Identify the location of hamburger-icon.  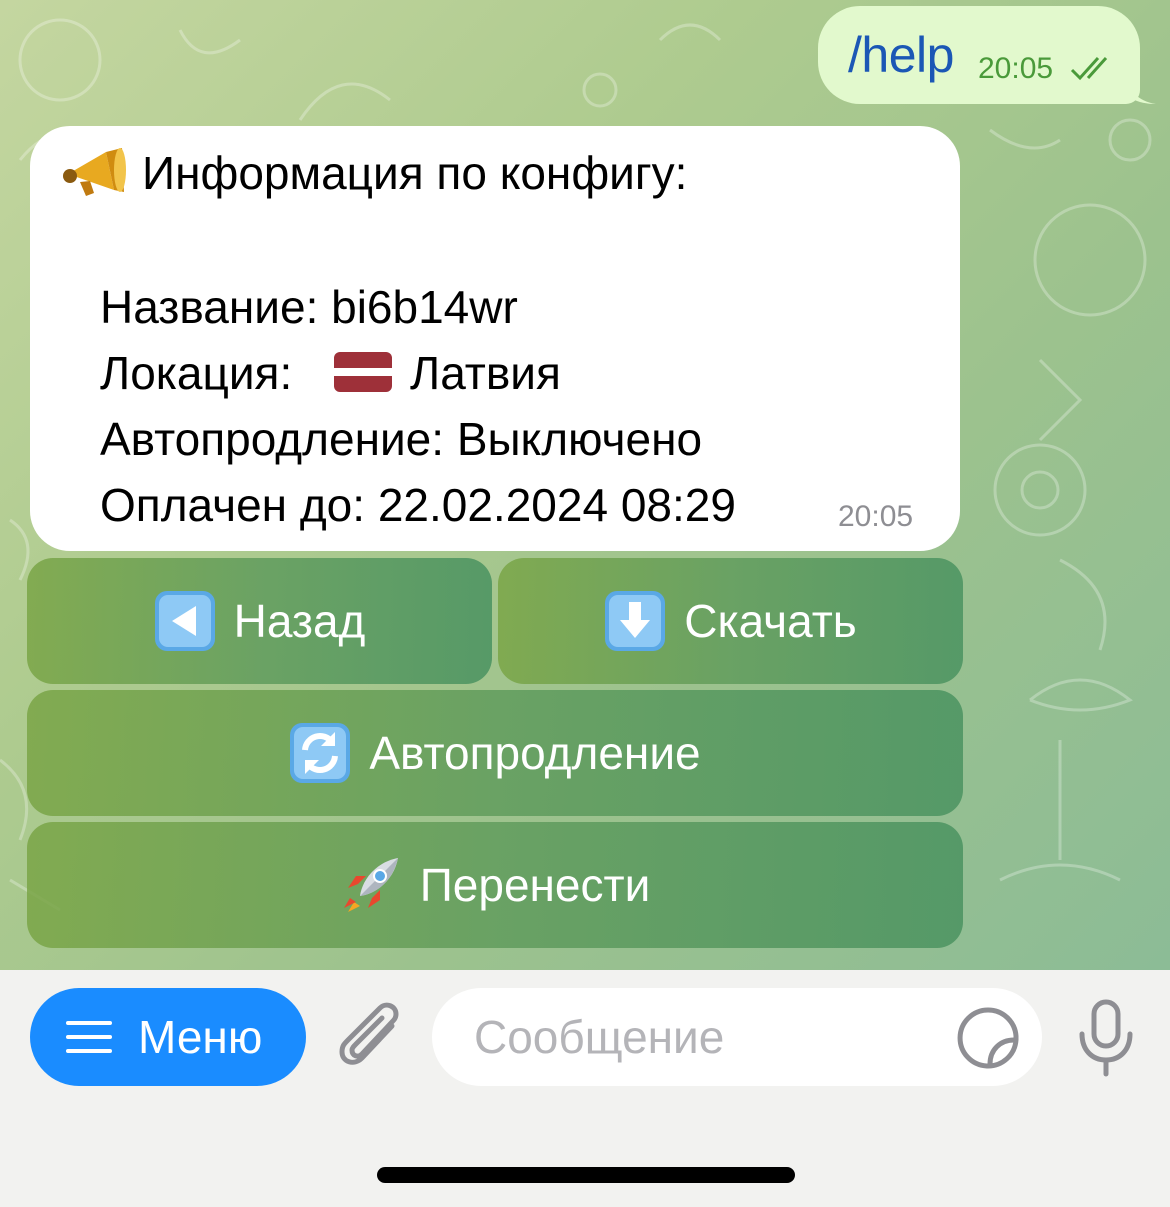
(89, 1037).